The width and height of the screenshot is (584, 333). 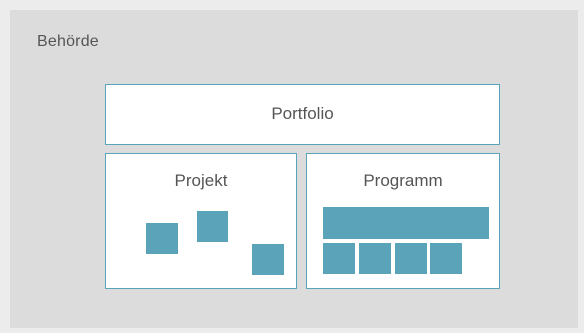 What do you see at coordinates (406, 223) in the screenshot?
I see `program-bar` at bounding box center [406, 223].